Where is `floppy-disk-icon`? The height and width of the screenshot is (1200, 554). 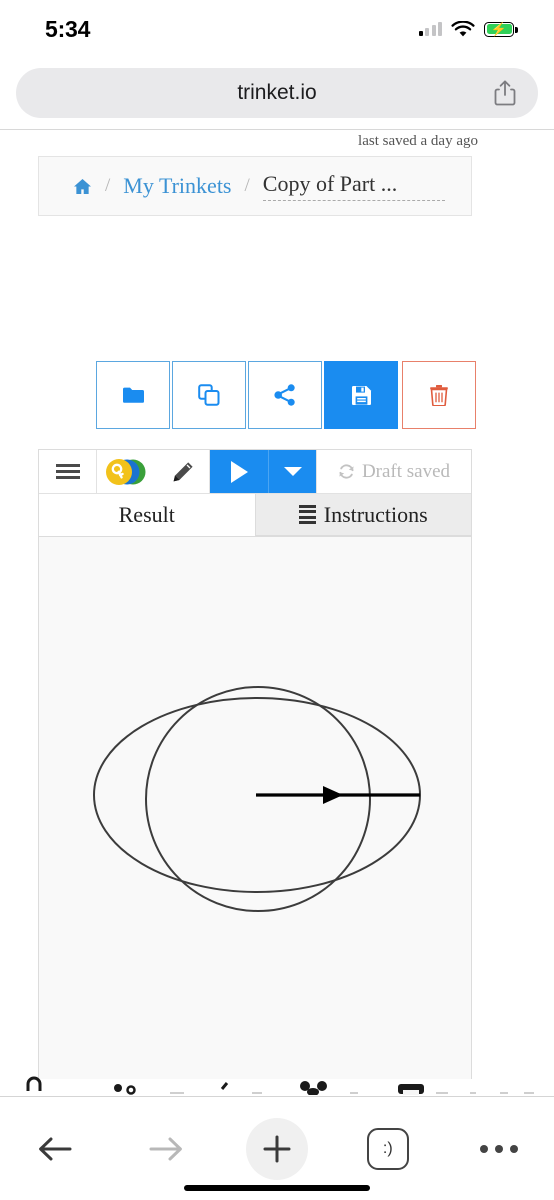
floppy-disk-icon is located at coordinates (361, 395).